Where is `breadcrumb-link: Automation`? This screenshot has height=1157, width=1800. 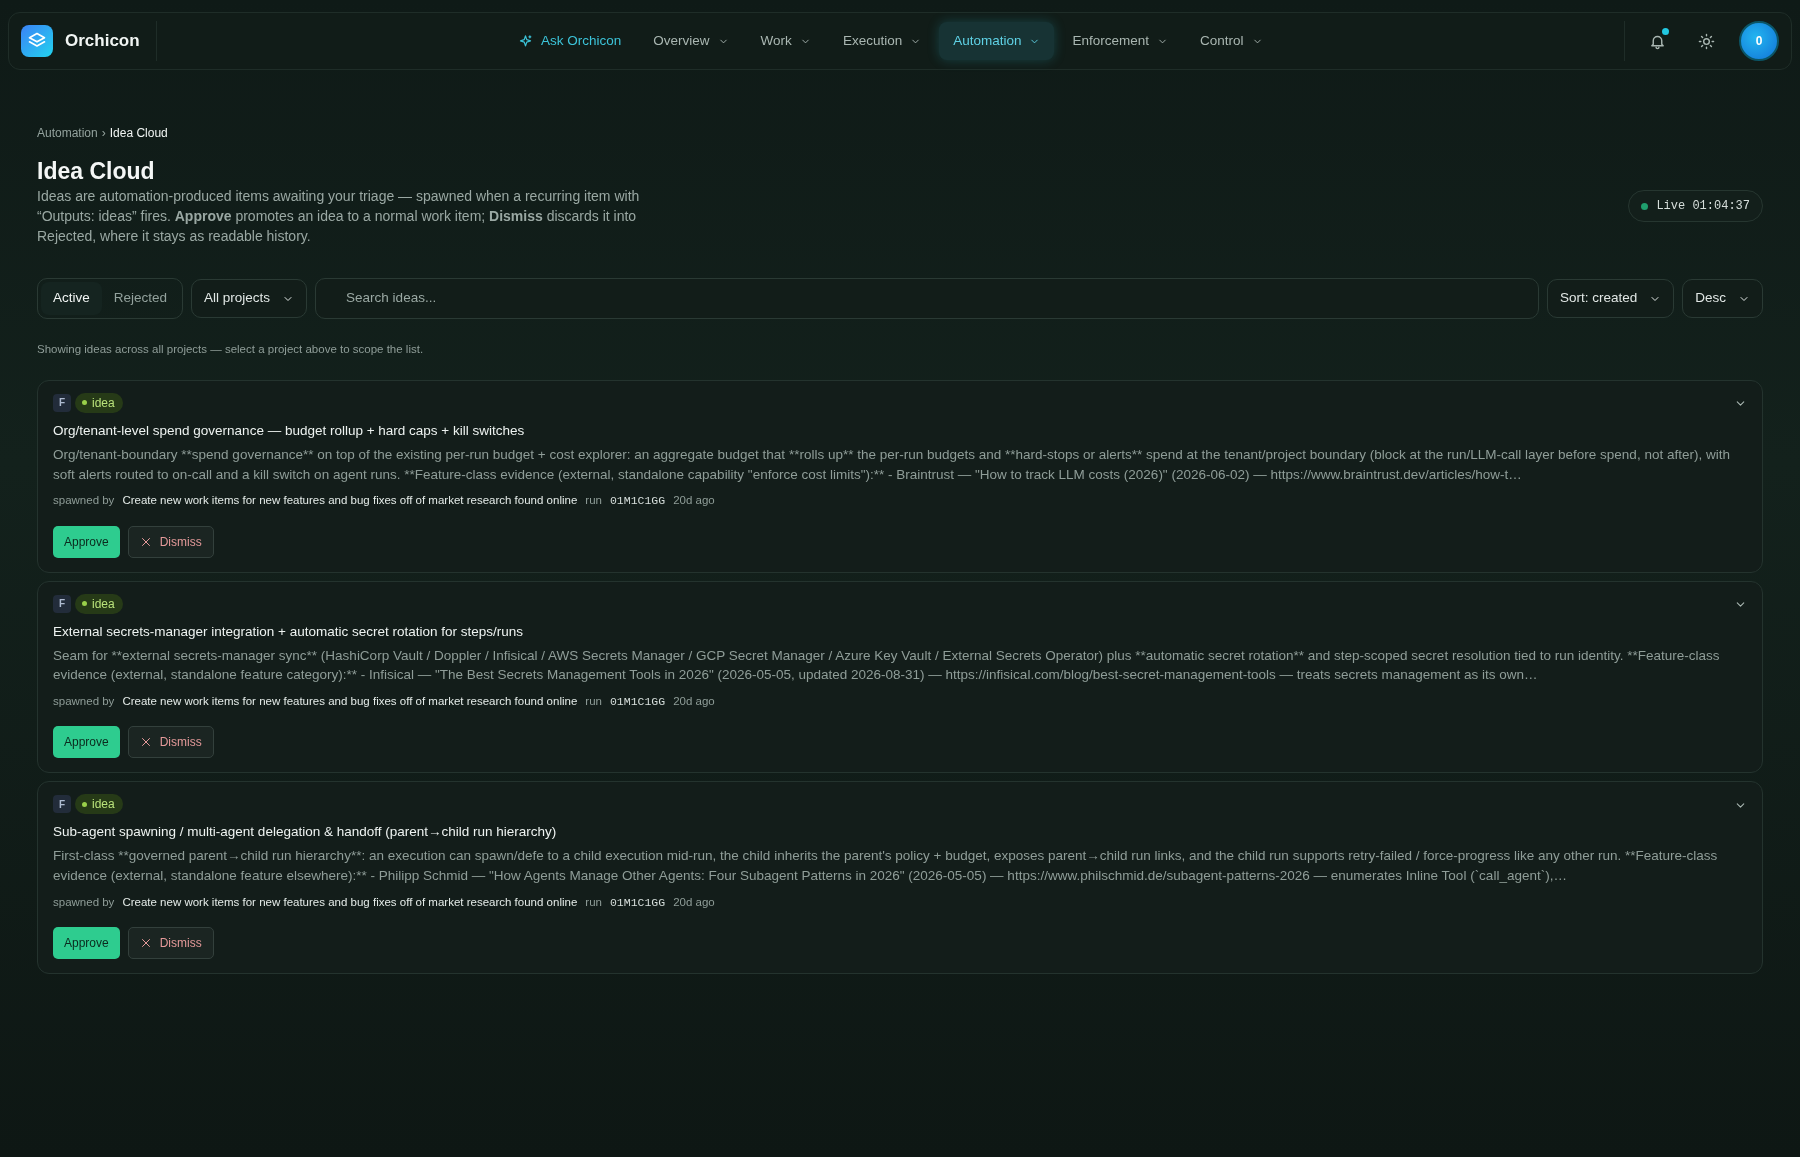
breadcrumb-link: Automation is located at coordinates (67, 133).